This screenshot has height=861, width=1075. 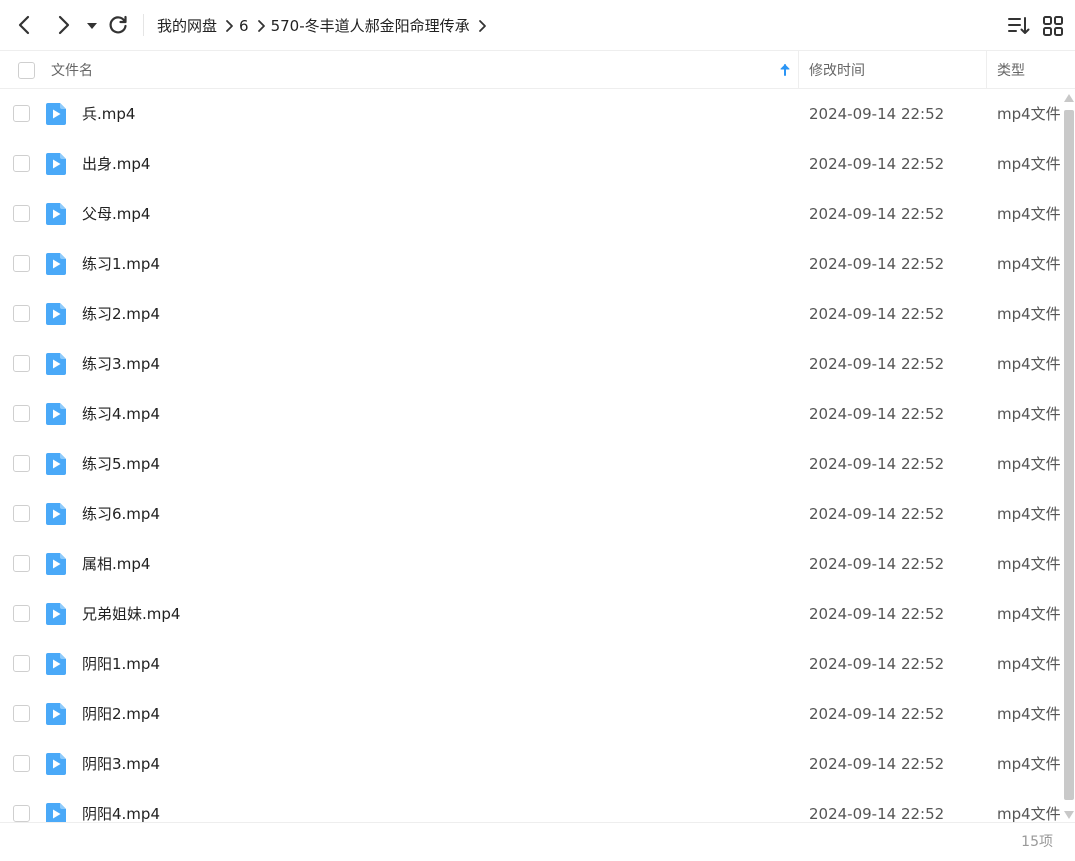 I want to click on file-name: 阴阳2.mp4, so click(x=121, y=714).